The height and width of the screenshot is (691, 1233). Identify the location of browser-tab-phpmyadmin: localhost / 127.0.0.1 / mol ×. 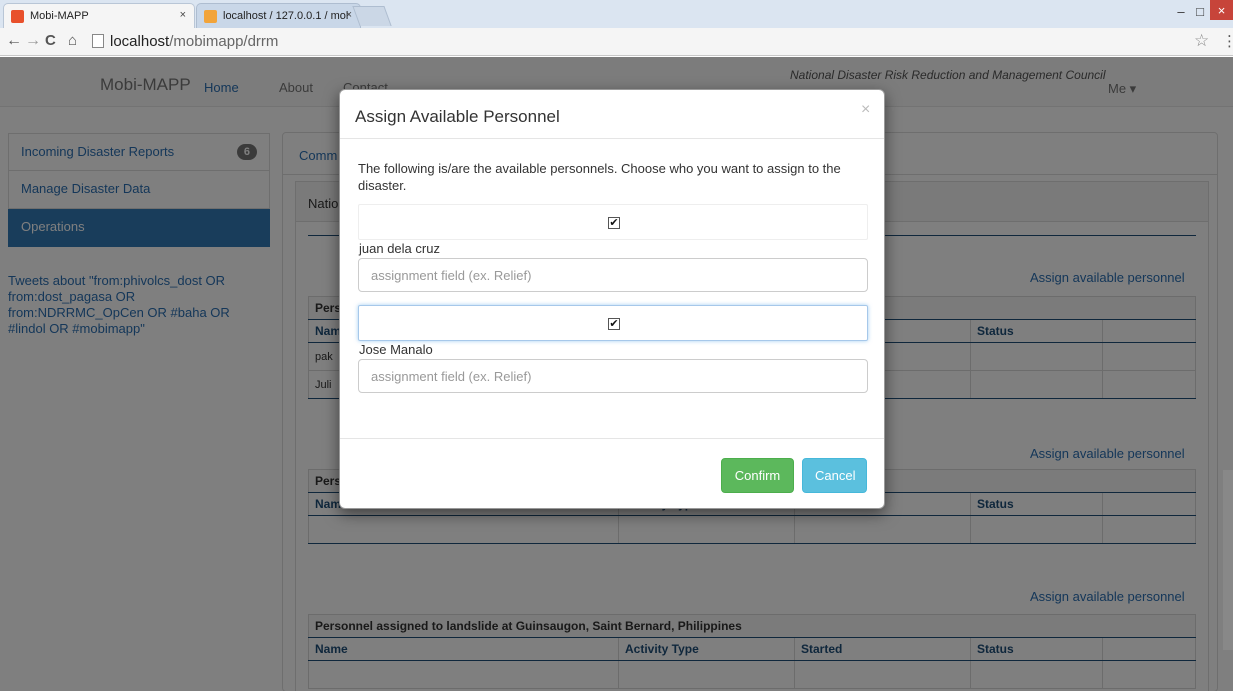
(278, 15).